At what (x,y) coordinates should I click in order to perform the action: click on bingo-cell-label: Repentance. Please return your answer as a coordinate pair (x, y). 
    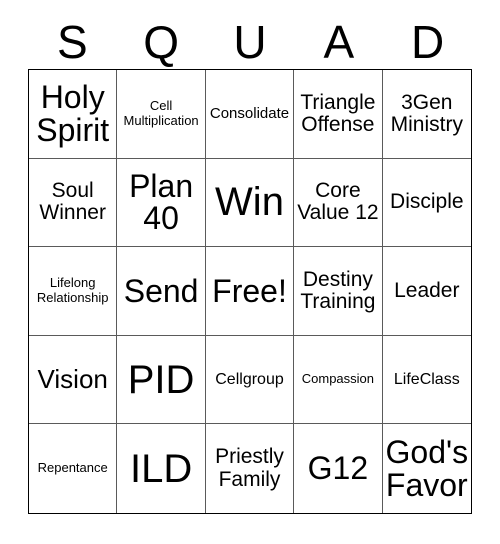
    Looking at the image, I should click on (72, 468).